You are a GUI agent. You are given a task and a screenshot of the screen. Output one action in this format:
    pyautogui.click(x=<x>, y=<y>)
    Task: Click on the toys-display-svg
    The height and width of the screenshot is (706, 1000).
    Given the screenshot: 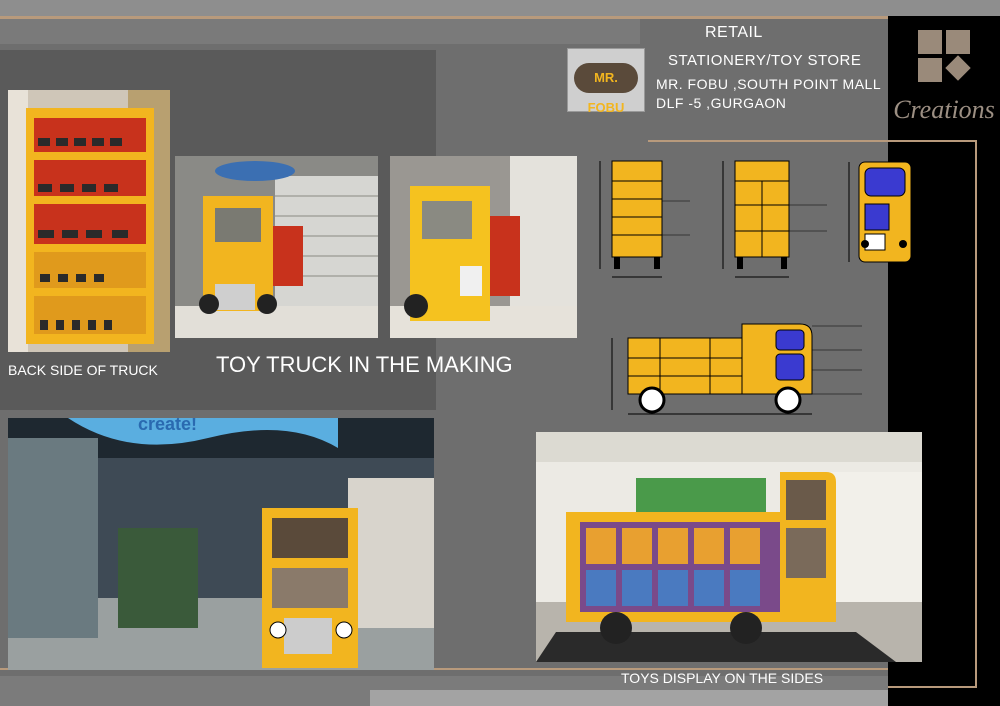 What is the action you would take?
    pyautogui.click(x=729, y=547)
    